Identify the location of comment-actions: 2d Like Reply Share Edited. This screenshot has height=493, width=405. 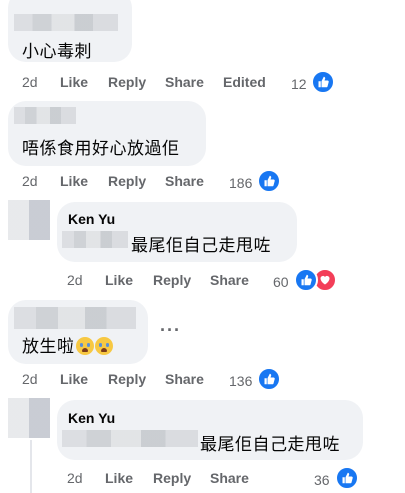
(162, 83).